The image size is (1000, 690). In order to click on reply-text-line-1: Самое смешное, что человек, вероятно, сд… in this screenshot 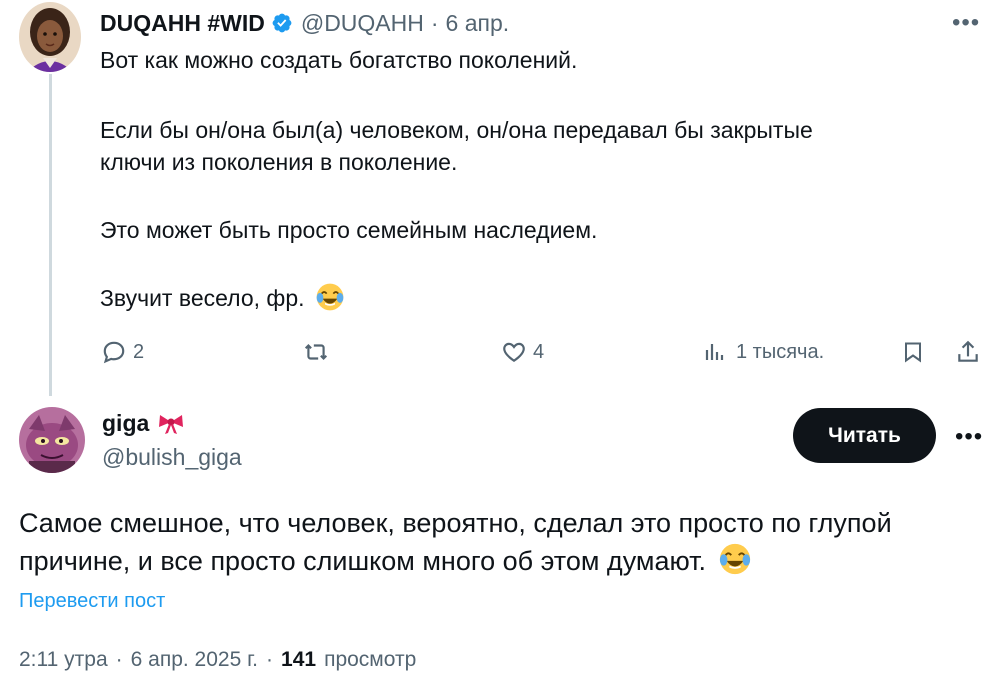, I will do `click(455, 523)`.